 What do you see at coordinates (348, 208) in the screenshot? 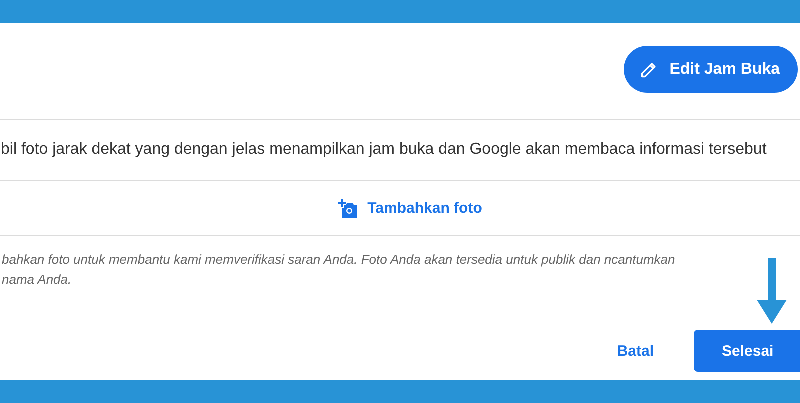
I see `add-photo-icon` at bounding box center [348, 208].